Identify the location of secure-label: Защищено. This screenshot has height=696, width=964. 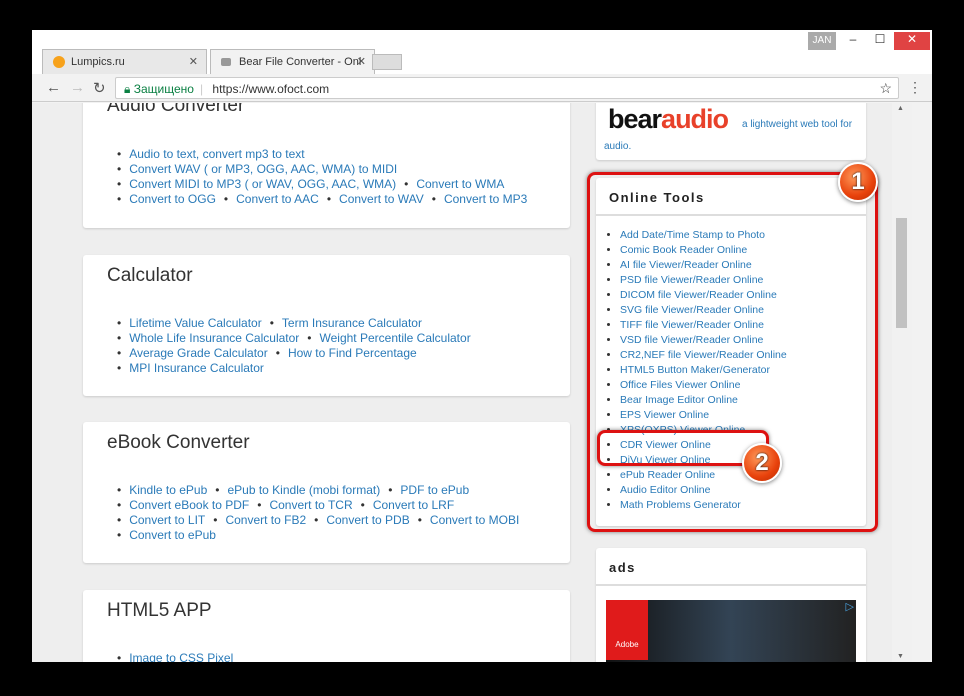
(163, 89).